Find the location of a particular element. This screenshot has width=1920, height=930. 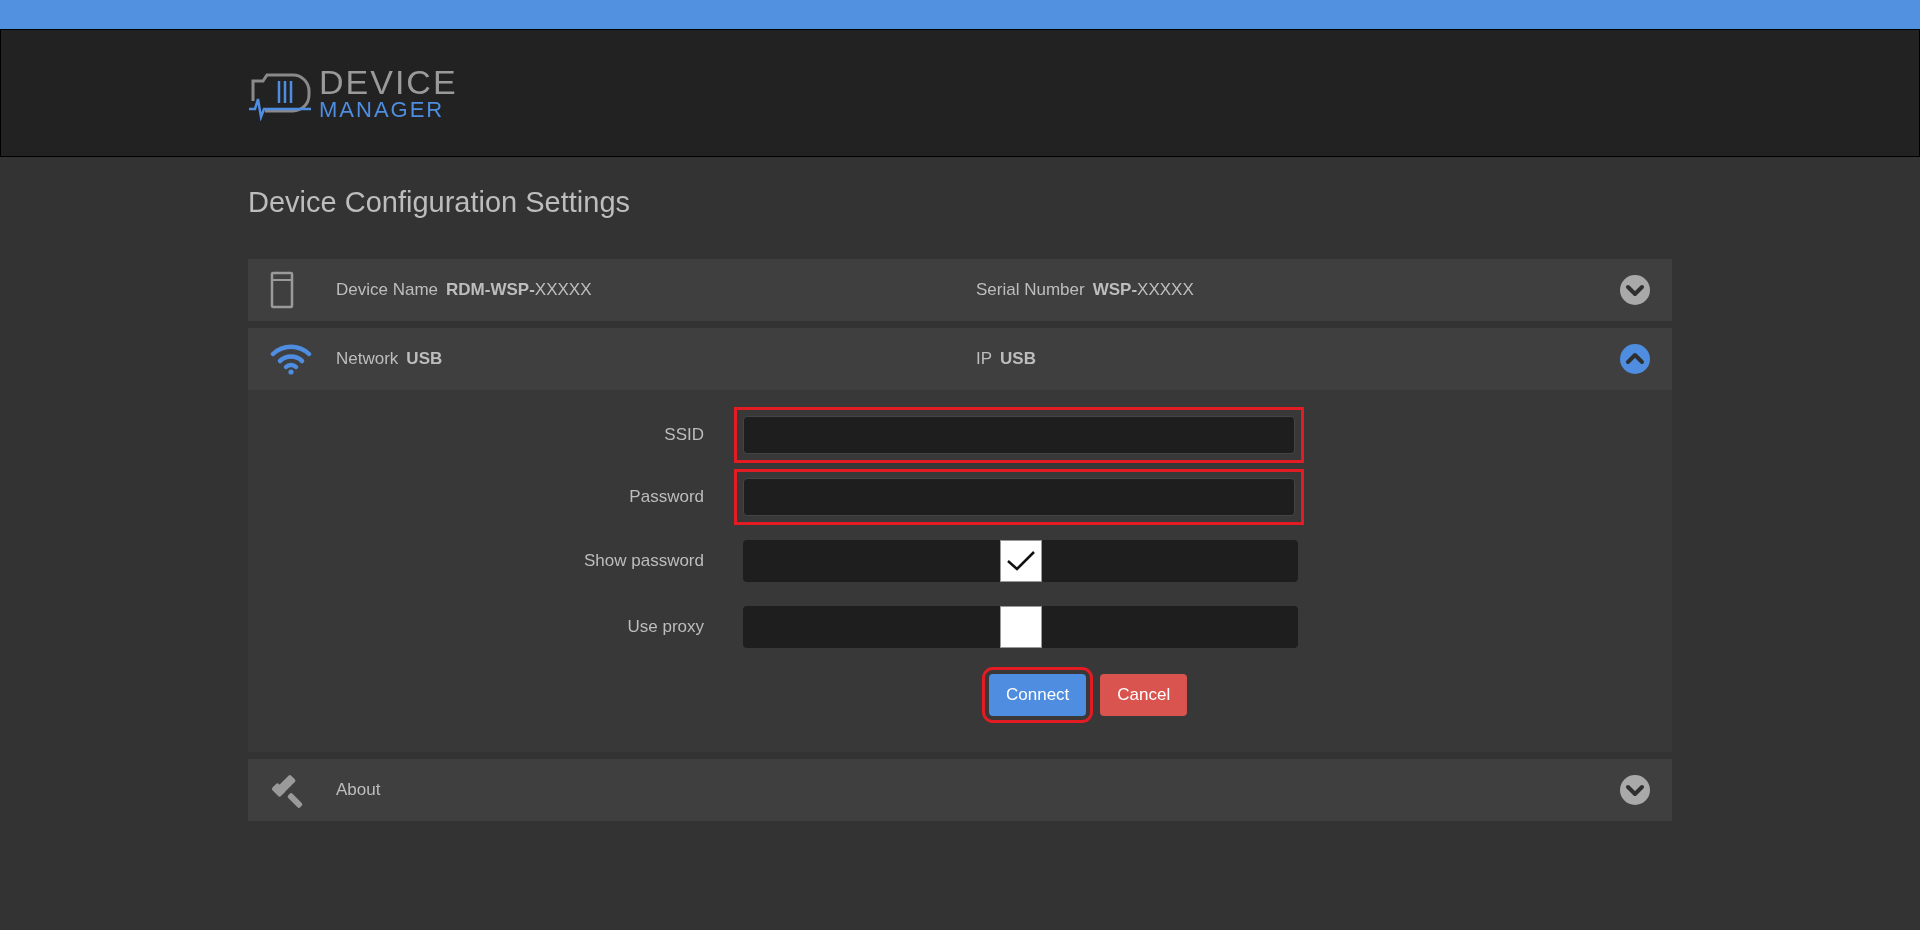

logo-subtext: MANAGER is located at coordinates (382, 110).